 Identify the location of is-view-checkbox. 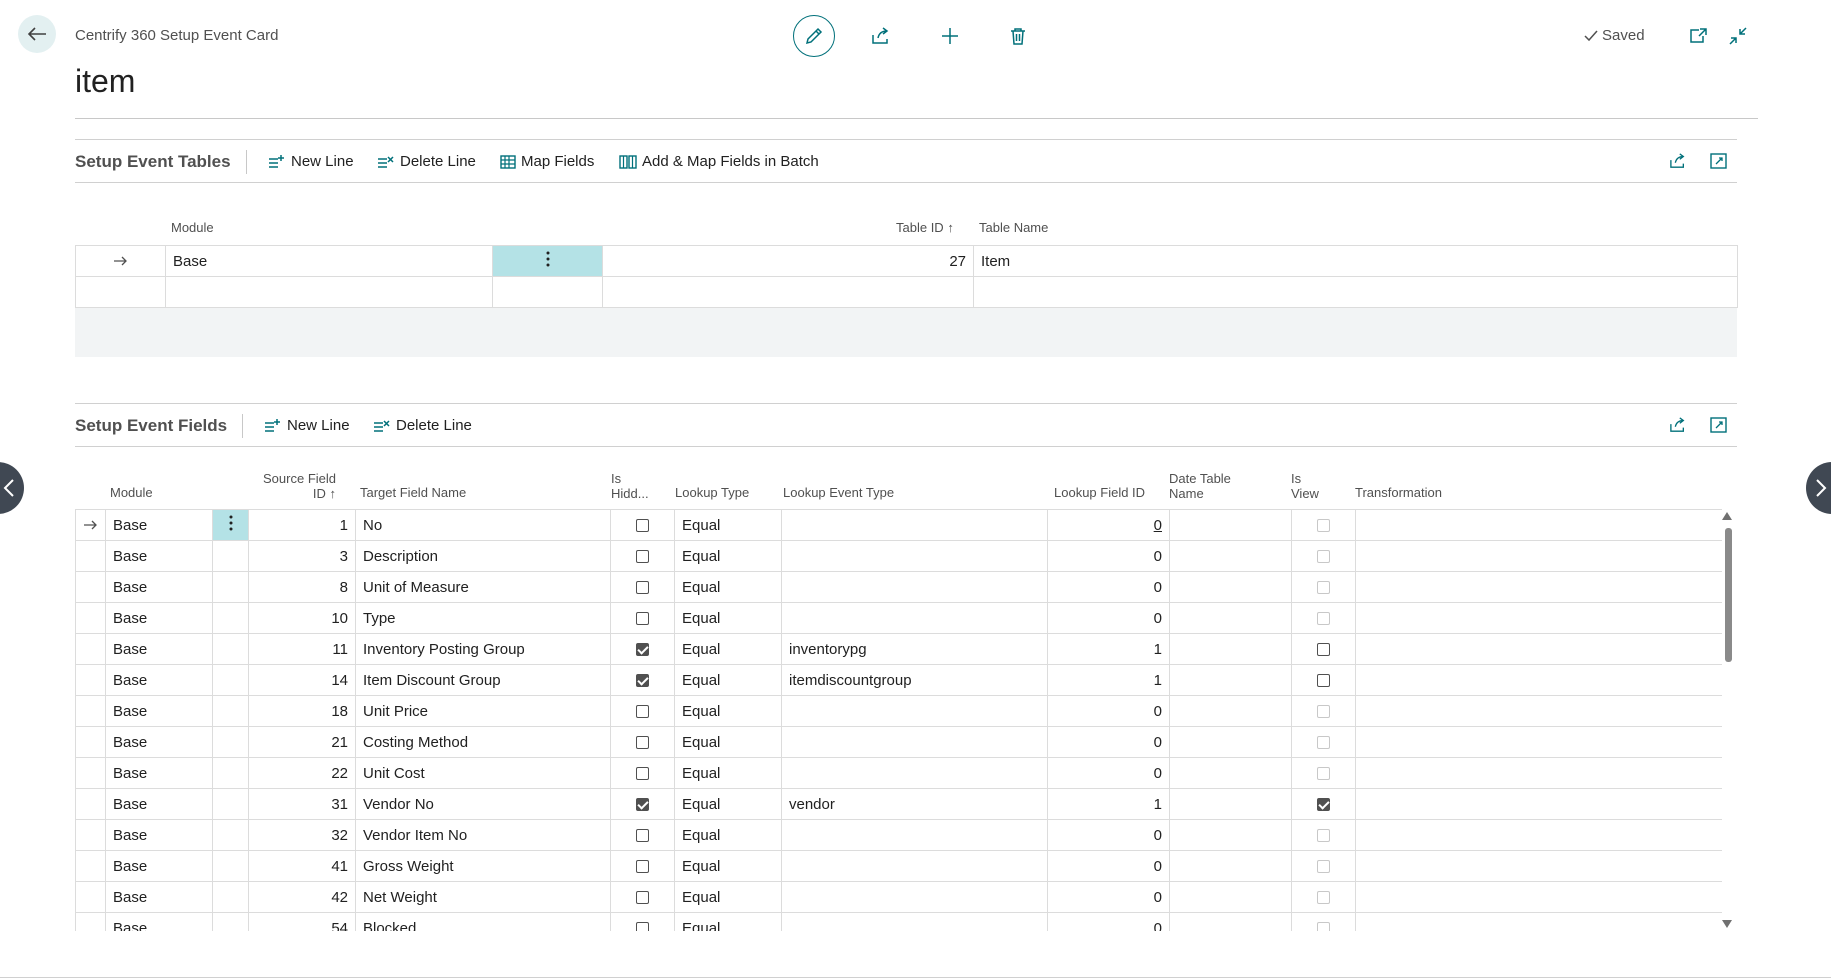
(1323, 650).